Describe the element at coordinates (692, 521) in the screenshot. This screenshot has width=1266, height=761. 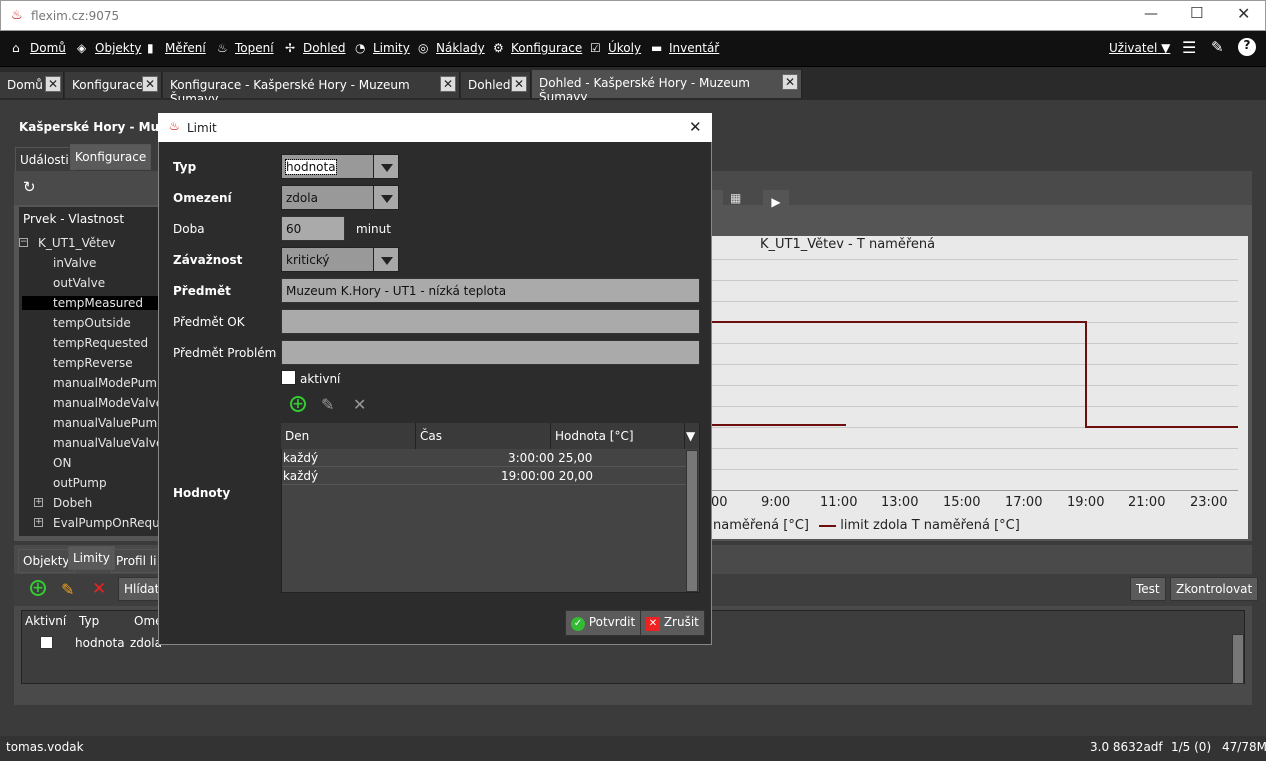
I see `grid-scrollbar` at that location.